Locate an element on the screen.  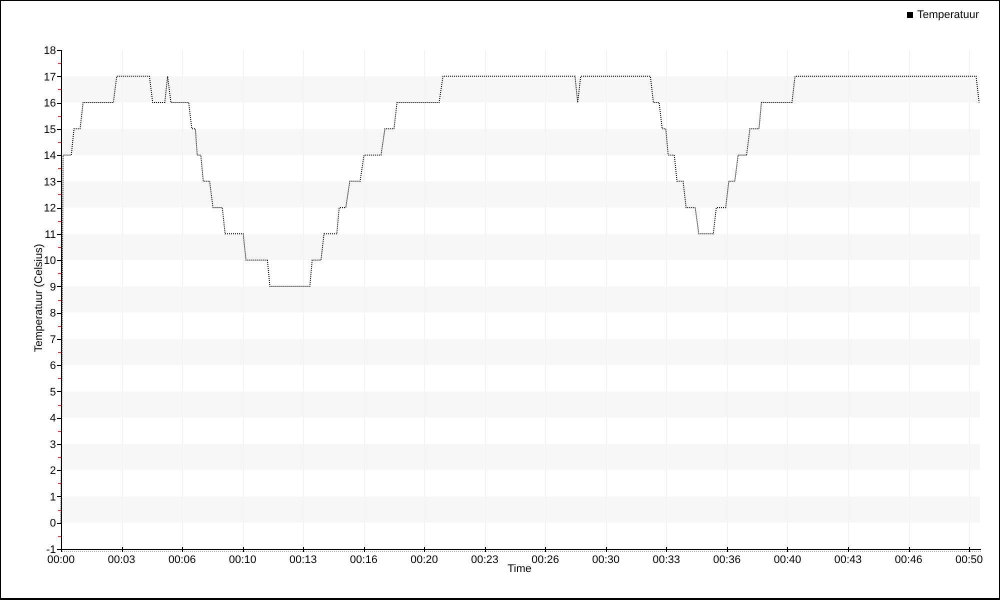
y-tick-label: 0 is located at coordinates (53, 524).